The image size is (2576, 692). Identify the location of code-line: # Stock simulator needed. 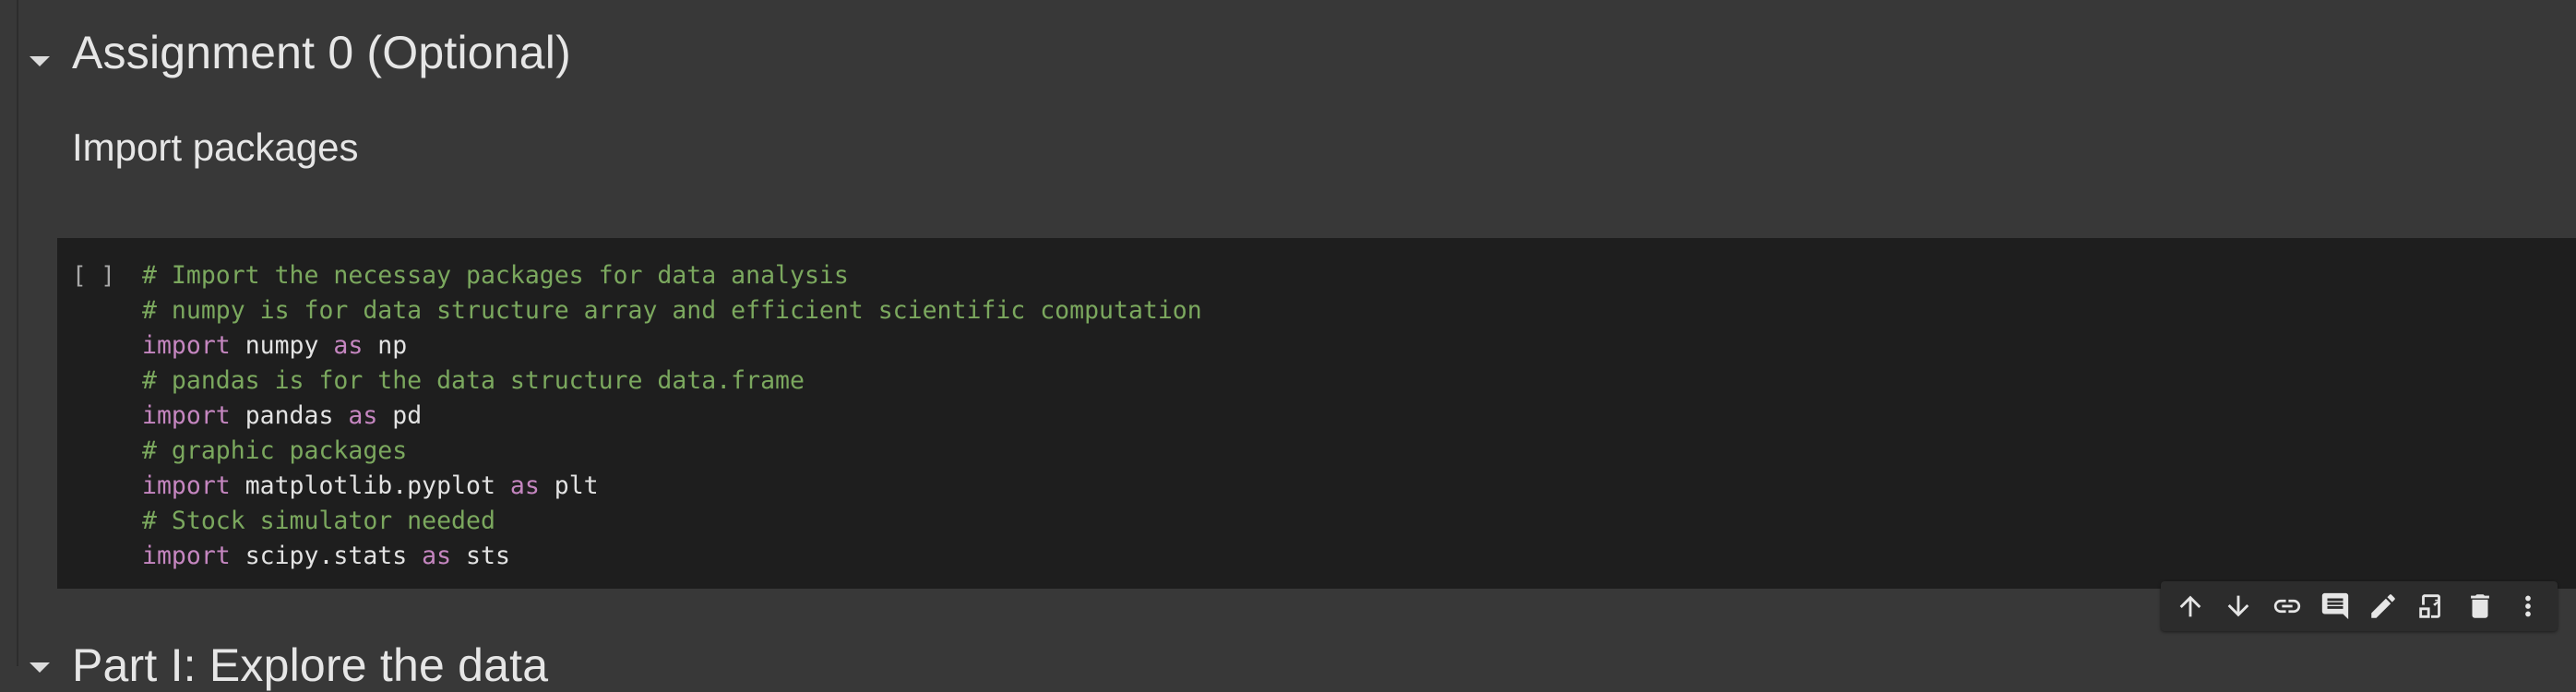
(672, 521).